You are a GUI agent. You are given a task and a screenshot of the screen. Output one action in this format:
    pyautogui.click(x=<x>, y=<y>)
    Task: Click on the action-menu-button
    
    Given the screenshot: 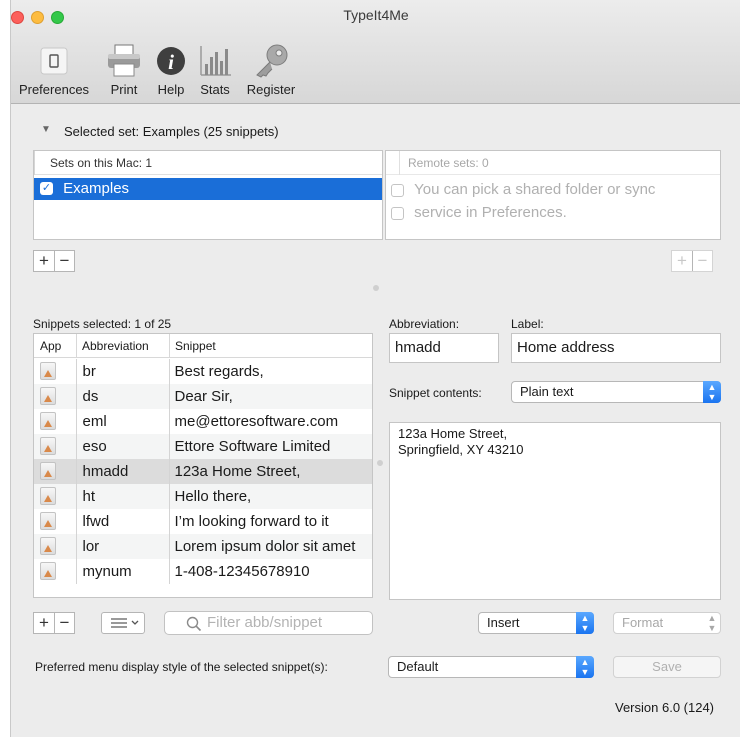 What is the action you would take?
    pyautogui.click(x=123, y=623)
    